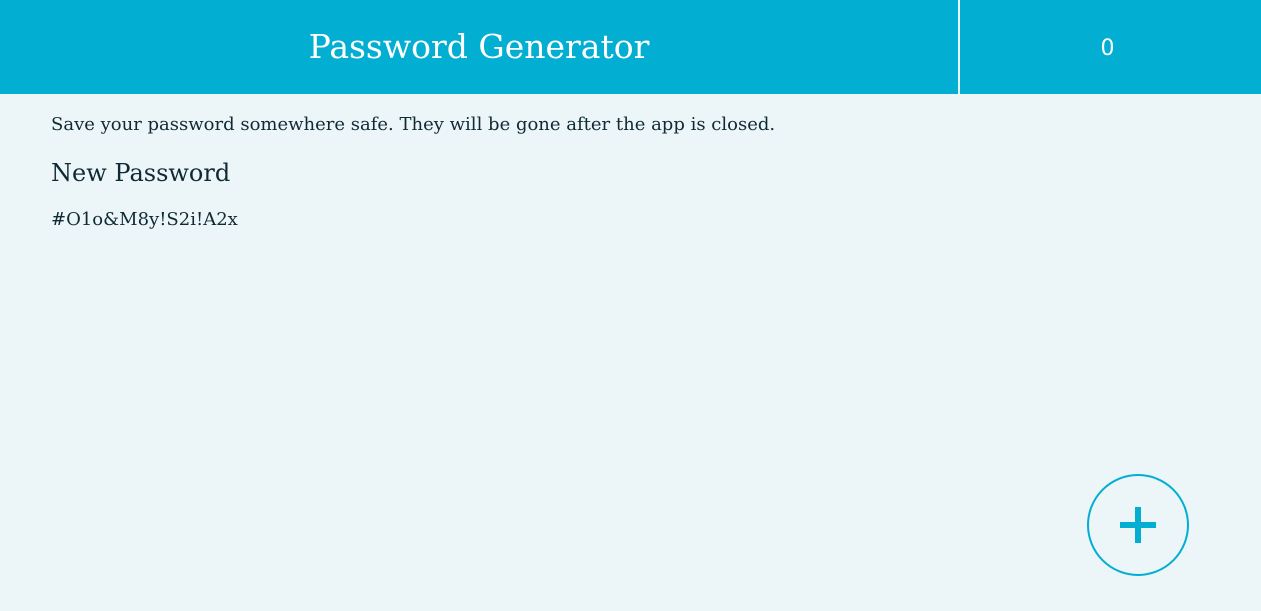 The image size is (1261, 611). Describe the element at coordinates (144, 219) in the screenshot. I see `generated-password: #O1o&M8y!S2i!A2x` at that location.